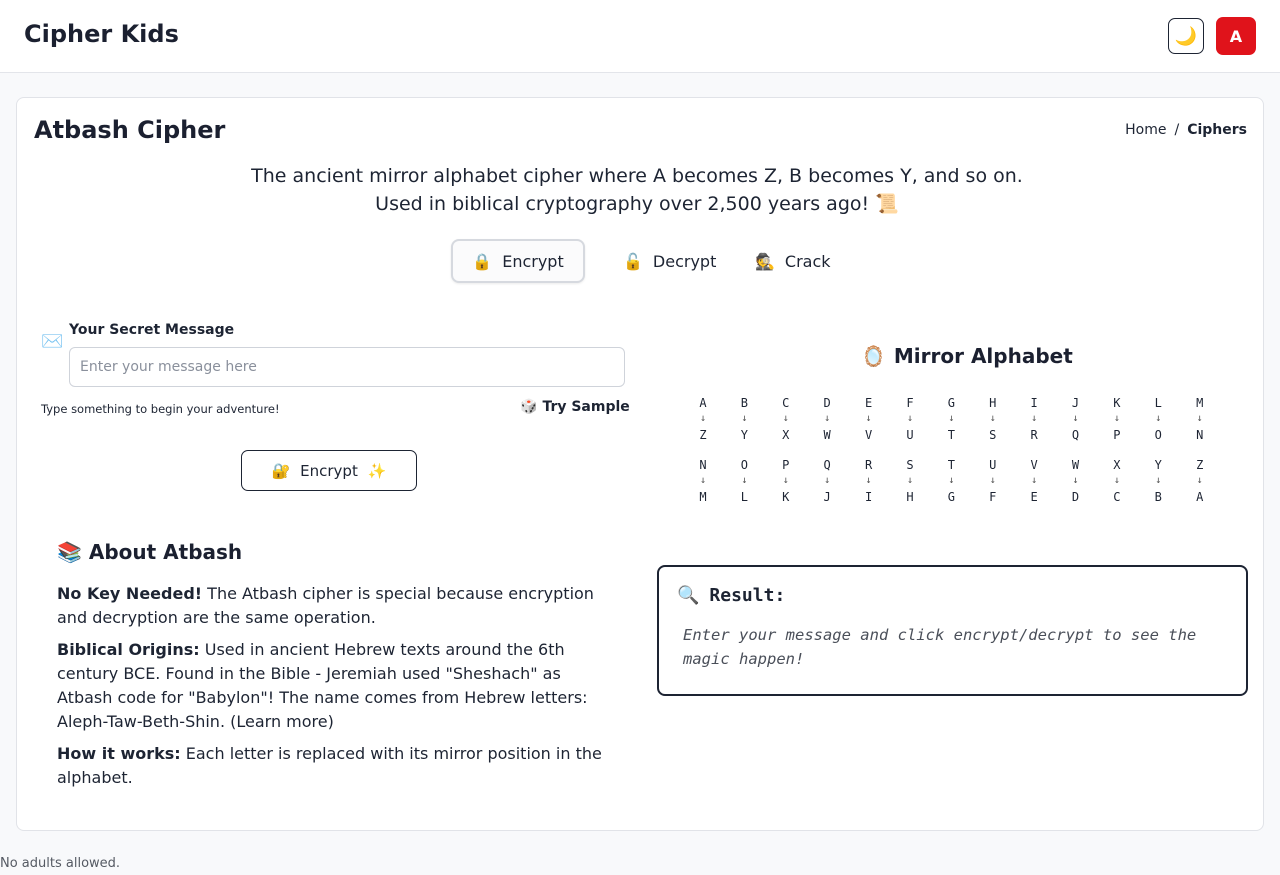 The height and width of the screenshot is (875, 1280). What do you see at coordinates (1200, 419) in the screenshot?
I see `letter-pair: M ↓ N` at bounding box center [1200, 419].